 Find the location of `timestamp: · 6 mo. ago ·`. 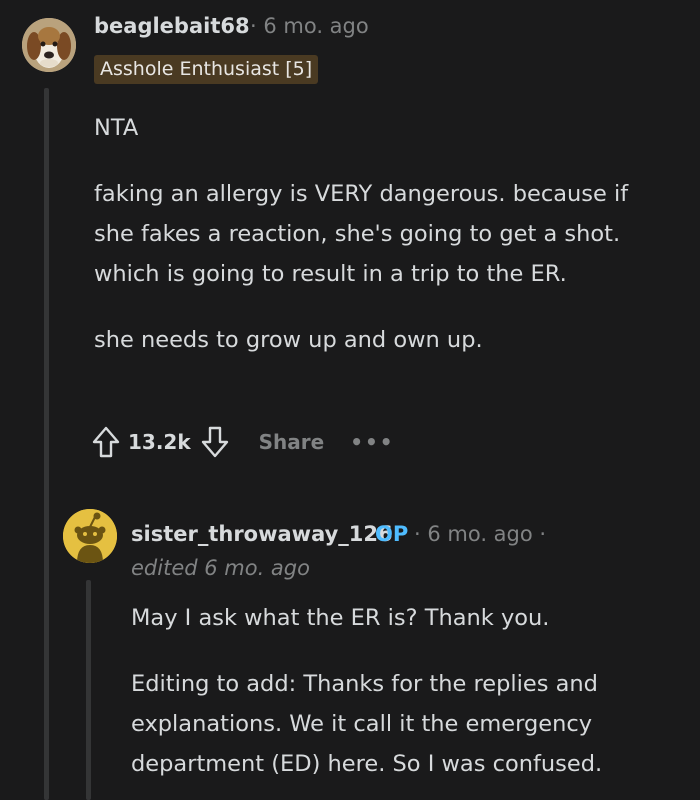

timestamp: · 6 mo. ago · is located at coordinates (480, 534).